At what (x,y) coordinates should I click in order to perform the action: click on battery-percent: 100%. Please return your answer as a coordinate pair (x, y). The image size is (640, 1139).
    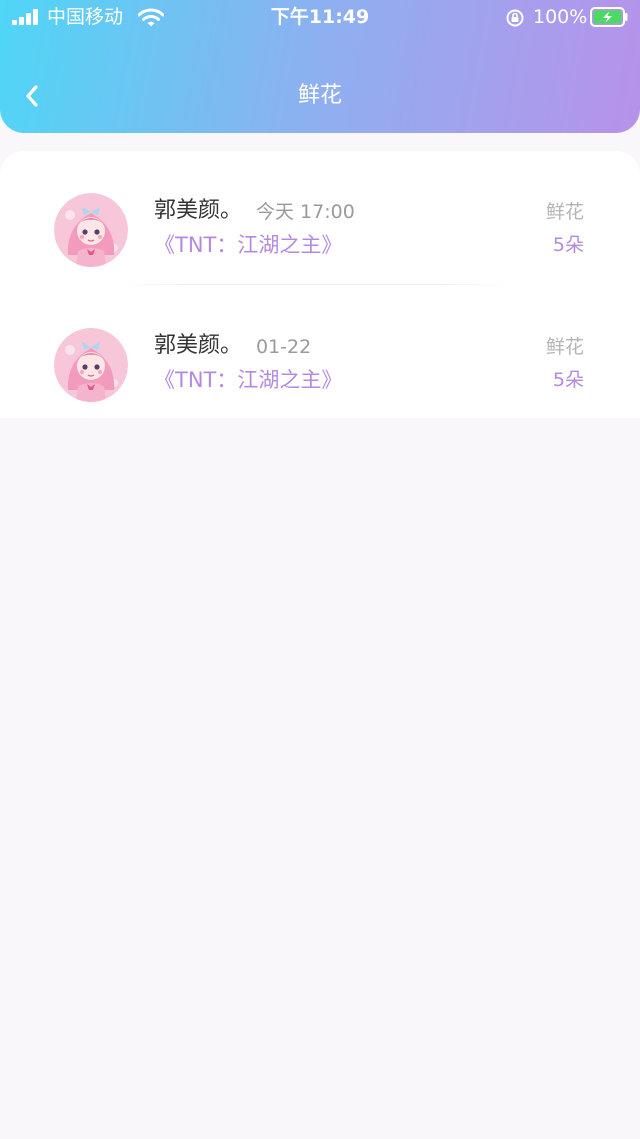
    Looking at the image, I should click on (560, 17).